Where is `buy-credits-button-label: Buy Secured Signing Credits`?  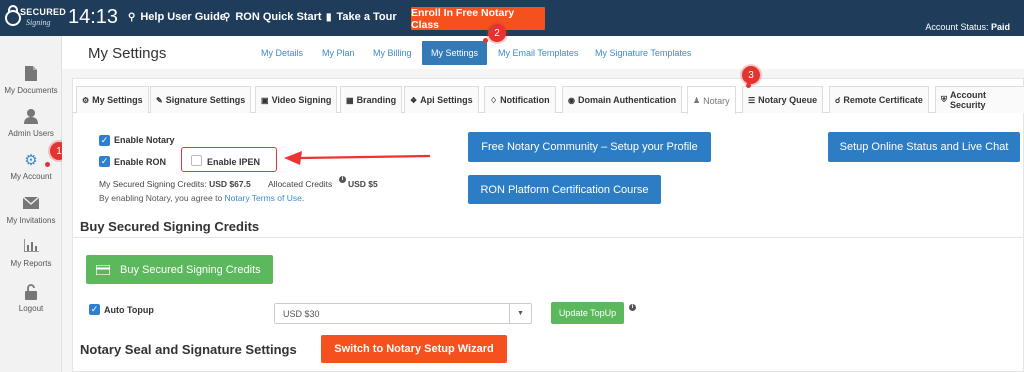
buy-credits-button-label: Buy Secured Signing Credits is located at coordinates (190, 269).